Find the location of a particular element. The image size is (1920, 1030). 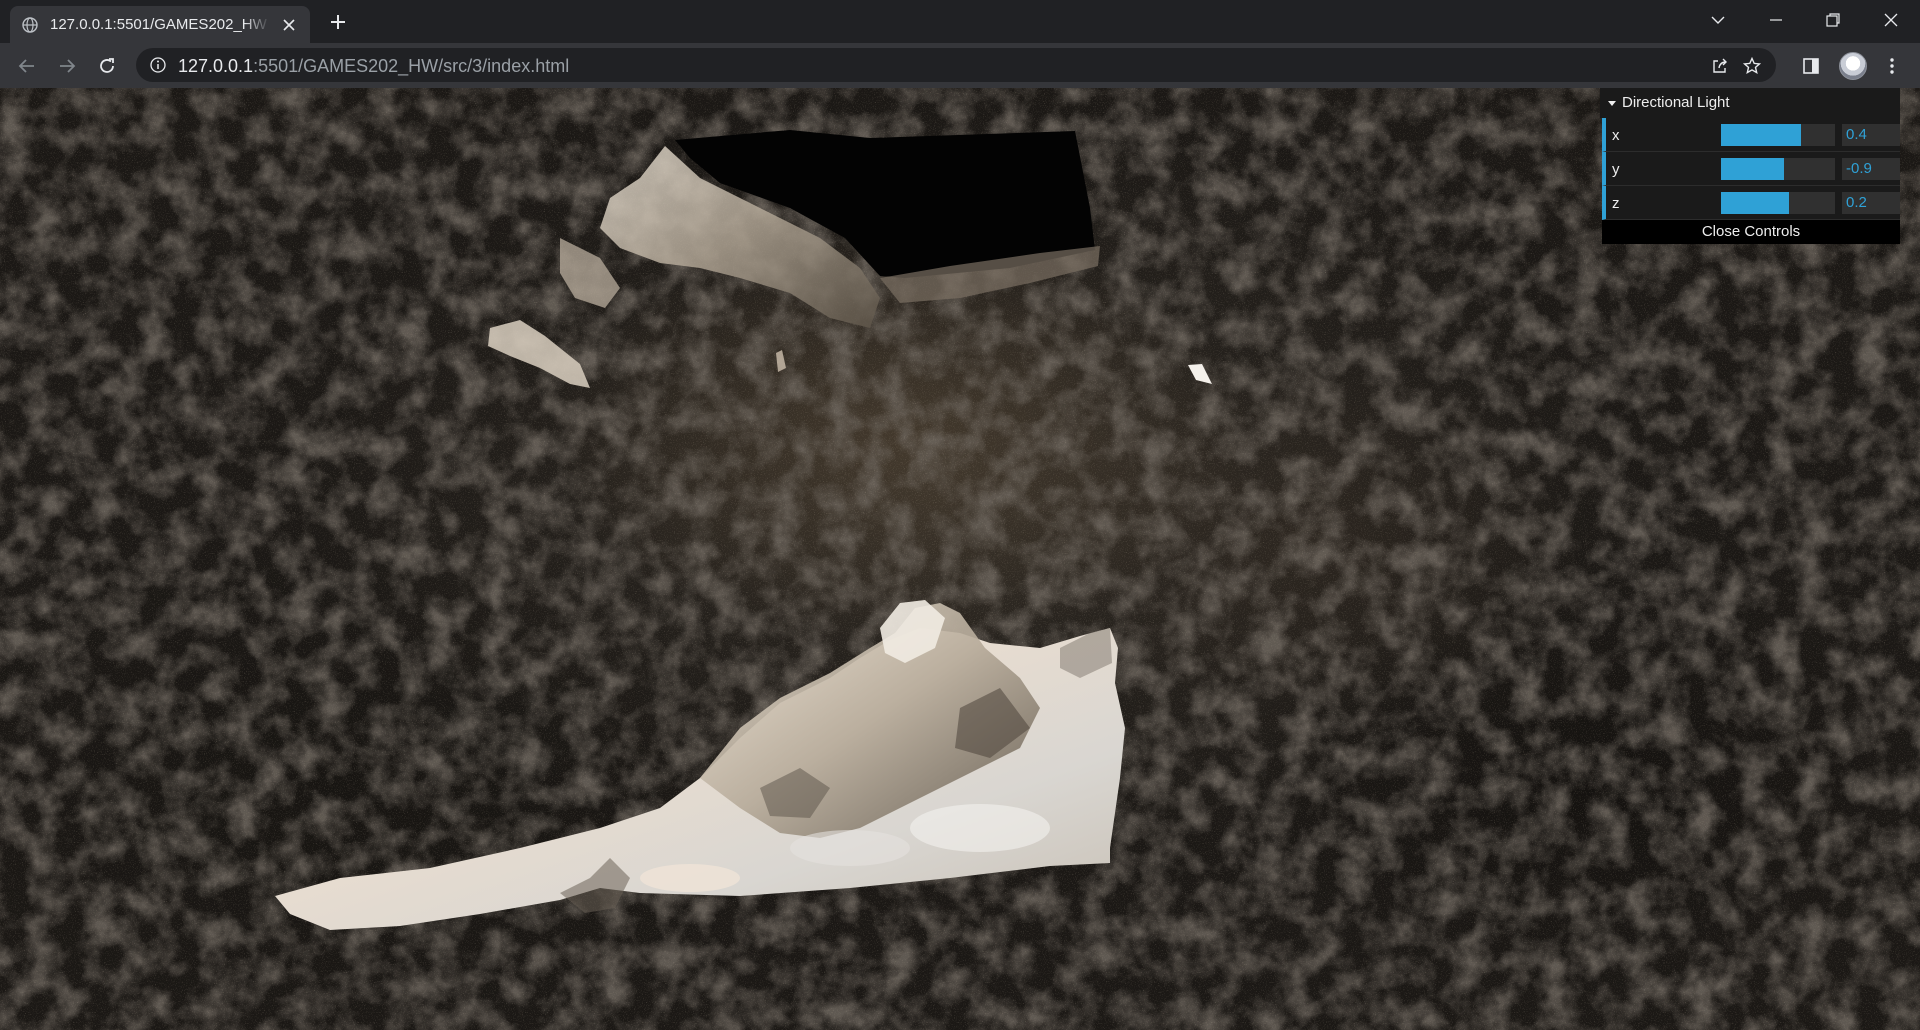

close-tab-icon is located at coordinates (289, 25).